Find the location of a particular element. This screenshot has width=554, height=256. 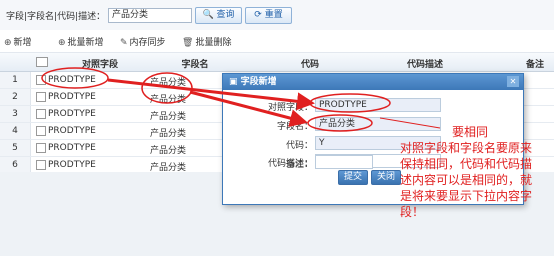

batch-delete-button-label: 批量删除 is located at coordinates (213, 43).